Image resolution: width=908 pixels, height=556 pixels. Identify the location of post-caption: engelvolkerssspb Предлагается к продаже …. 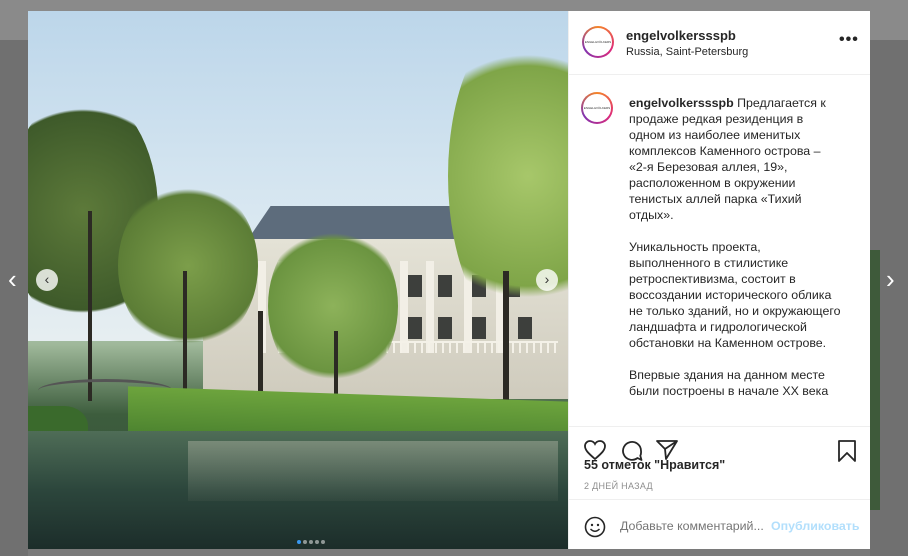
(735, 247).